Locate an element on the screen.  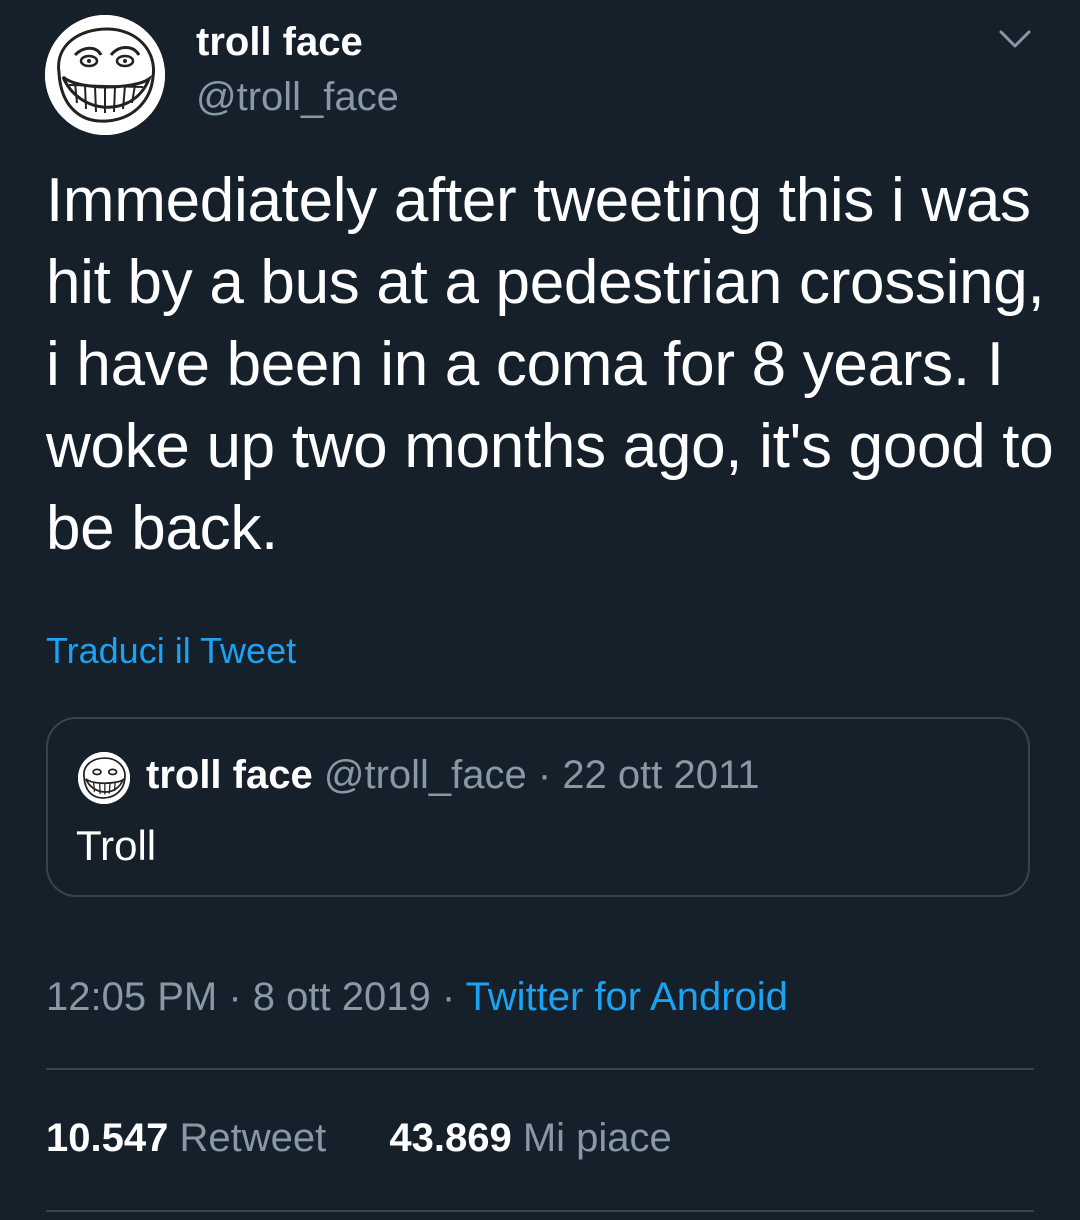
likes-stat: 43.869 Mi piace is located at coordinates (530, 1138).